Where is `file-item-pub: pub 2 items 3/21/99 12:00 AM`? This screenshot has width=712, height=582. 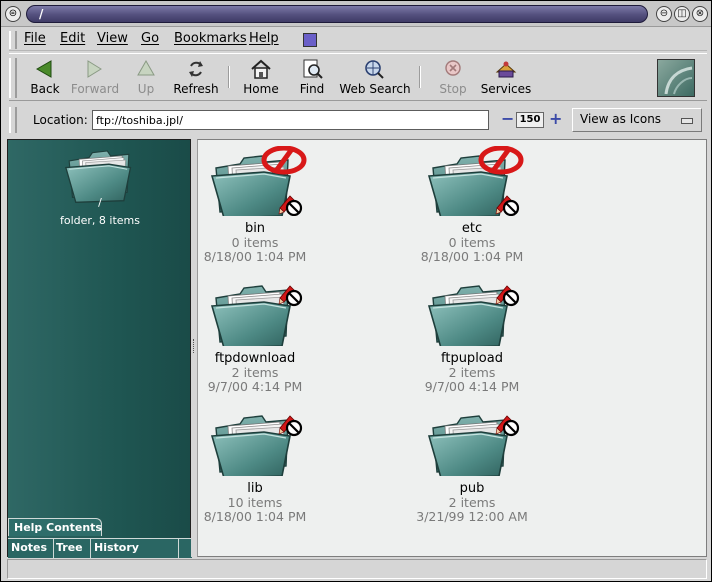
file-item-pub: pub 2 items 3/21/99 12:00 AM is located at coordinates (472, 465).